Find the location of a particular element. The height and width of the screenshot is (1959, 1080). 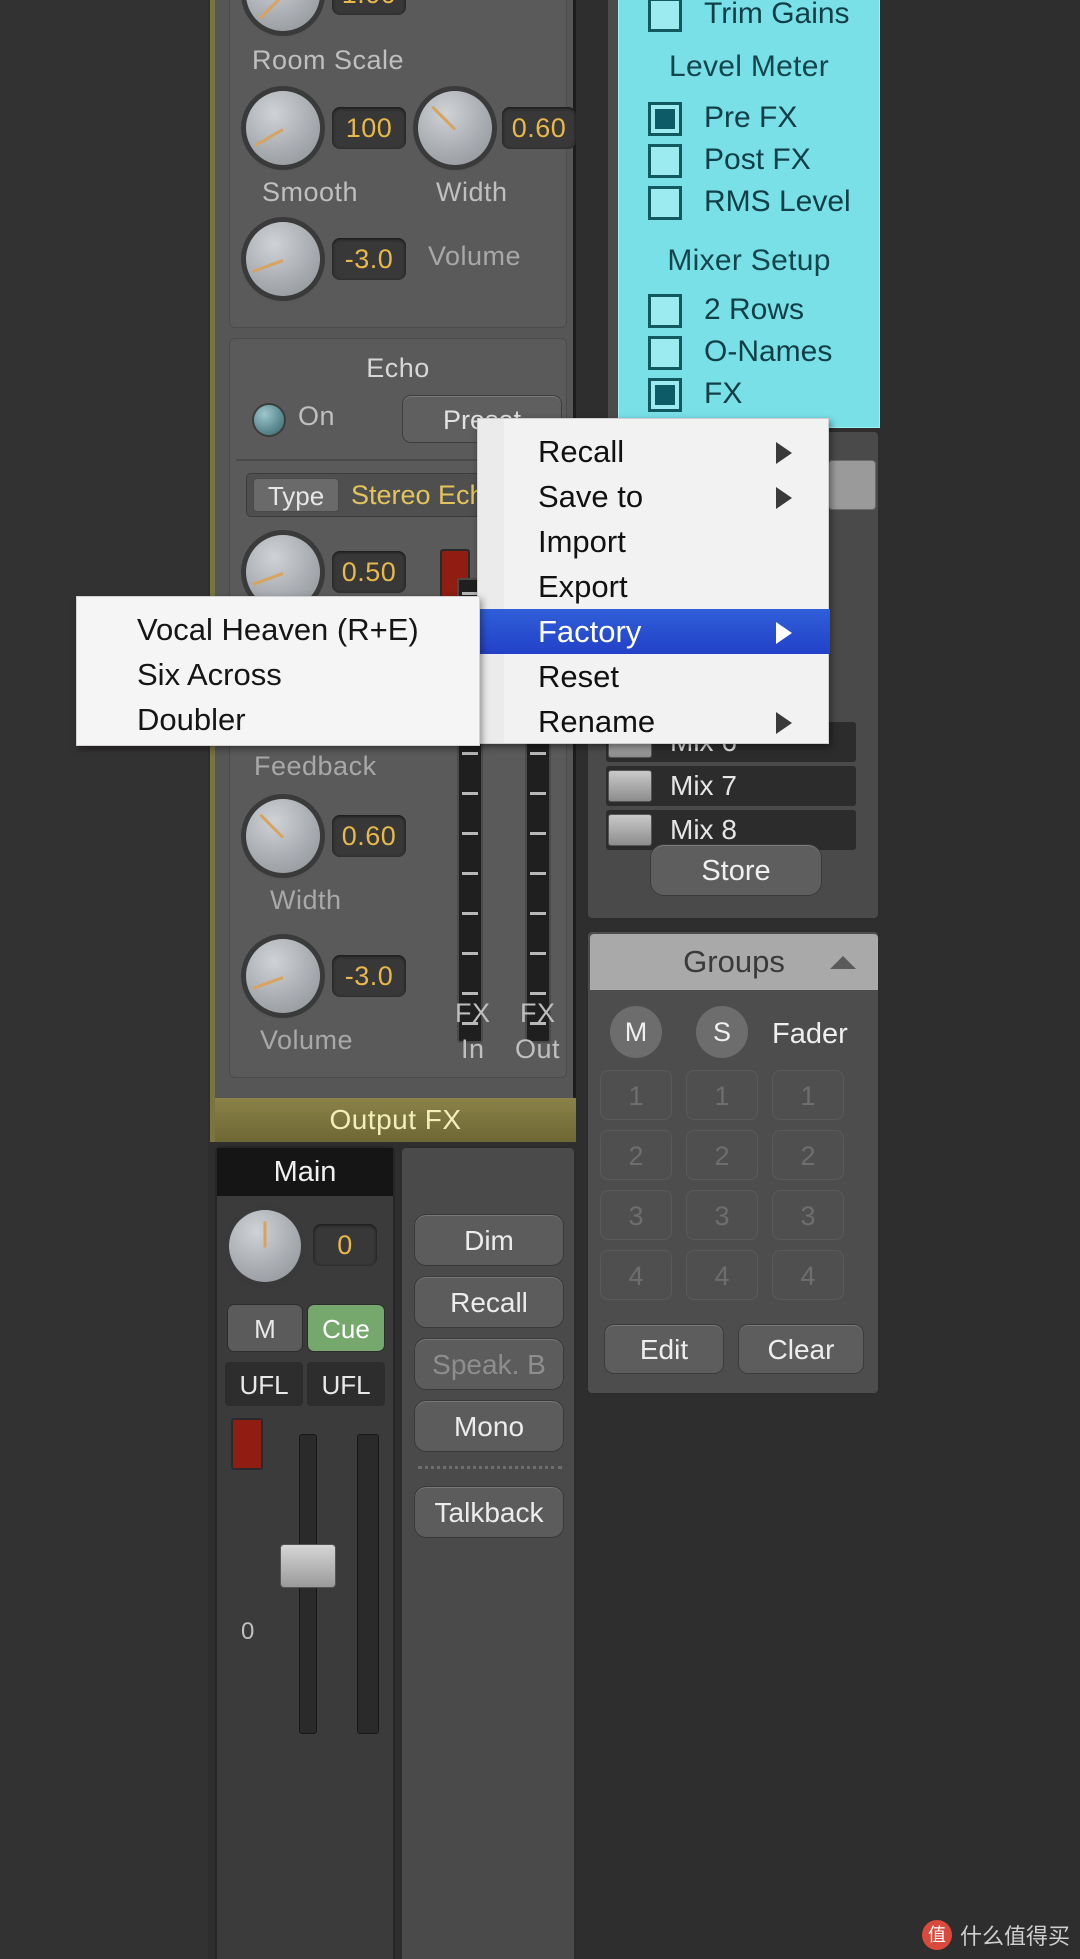

fx-out-meter-label-1: FX is located at coordinates (538, 1013).